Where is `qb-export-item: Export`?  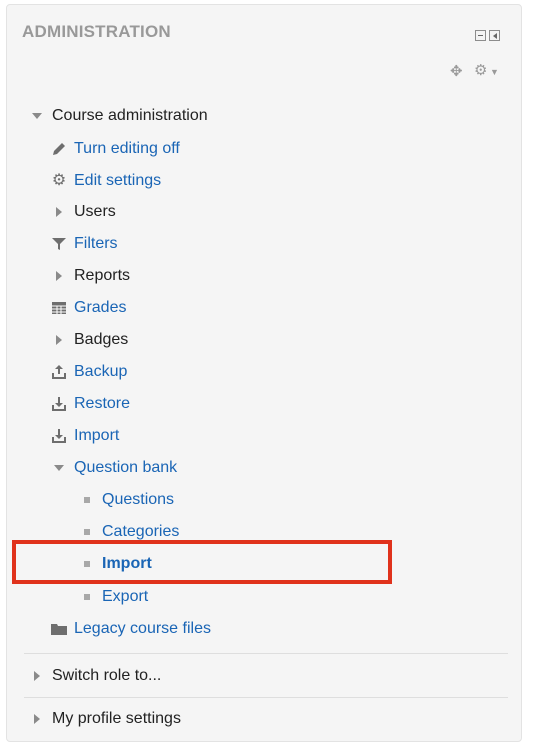
qb-export-item: Export is located at coordinates (115, 597).